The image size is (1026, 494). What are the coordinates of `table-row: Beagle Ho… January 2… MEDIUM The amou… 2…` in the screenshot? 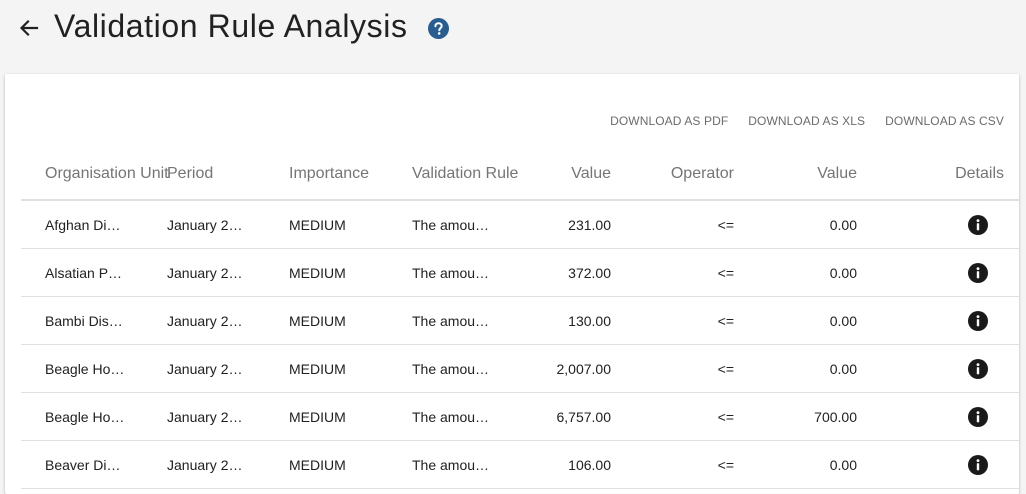 It's located at (520, 368).